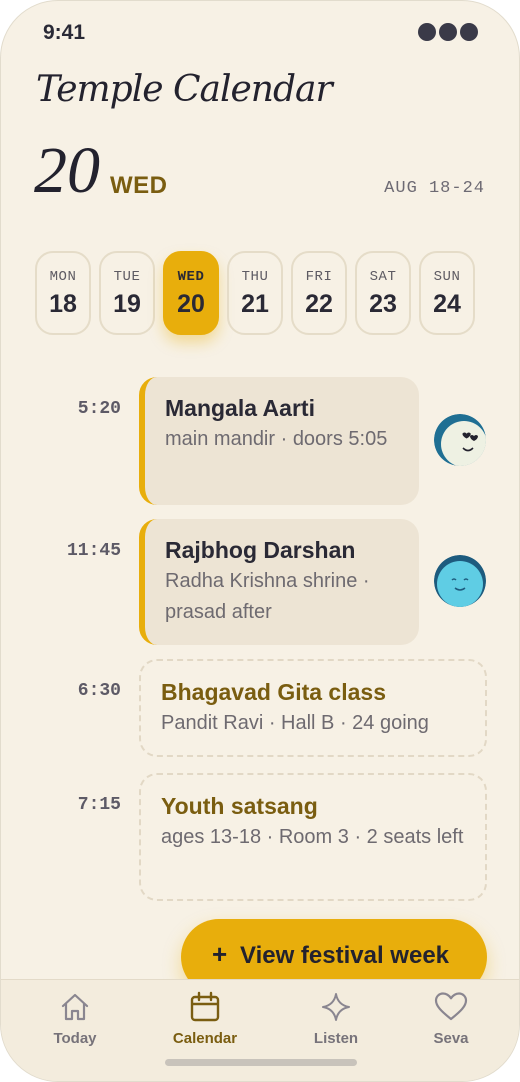 Image resolution: width=520 pixels, height=1082 pixels. Describe the element at coordinates (99, 805) in the screenshot. I see `event-time: 7:15` at that location.